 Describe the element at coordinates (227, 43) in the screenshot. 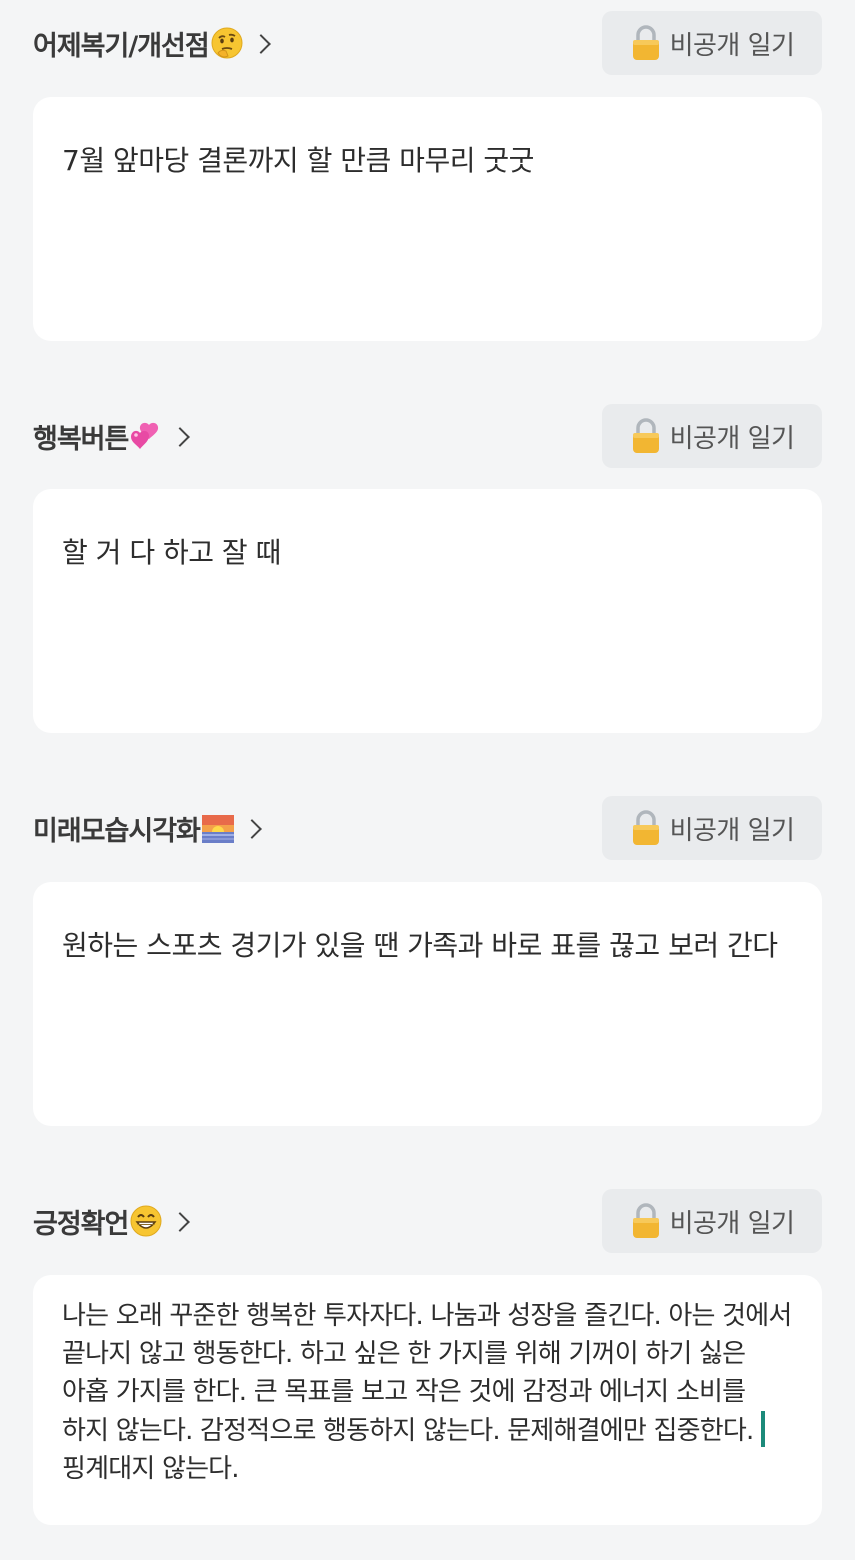

I see `thinking-face-icon` at that location.